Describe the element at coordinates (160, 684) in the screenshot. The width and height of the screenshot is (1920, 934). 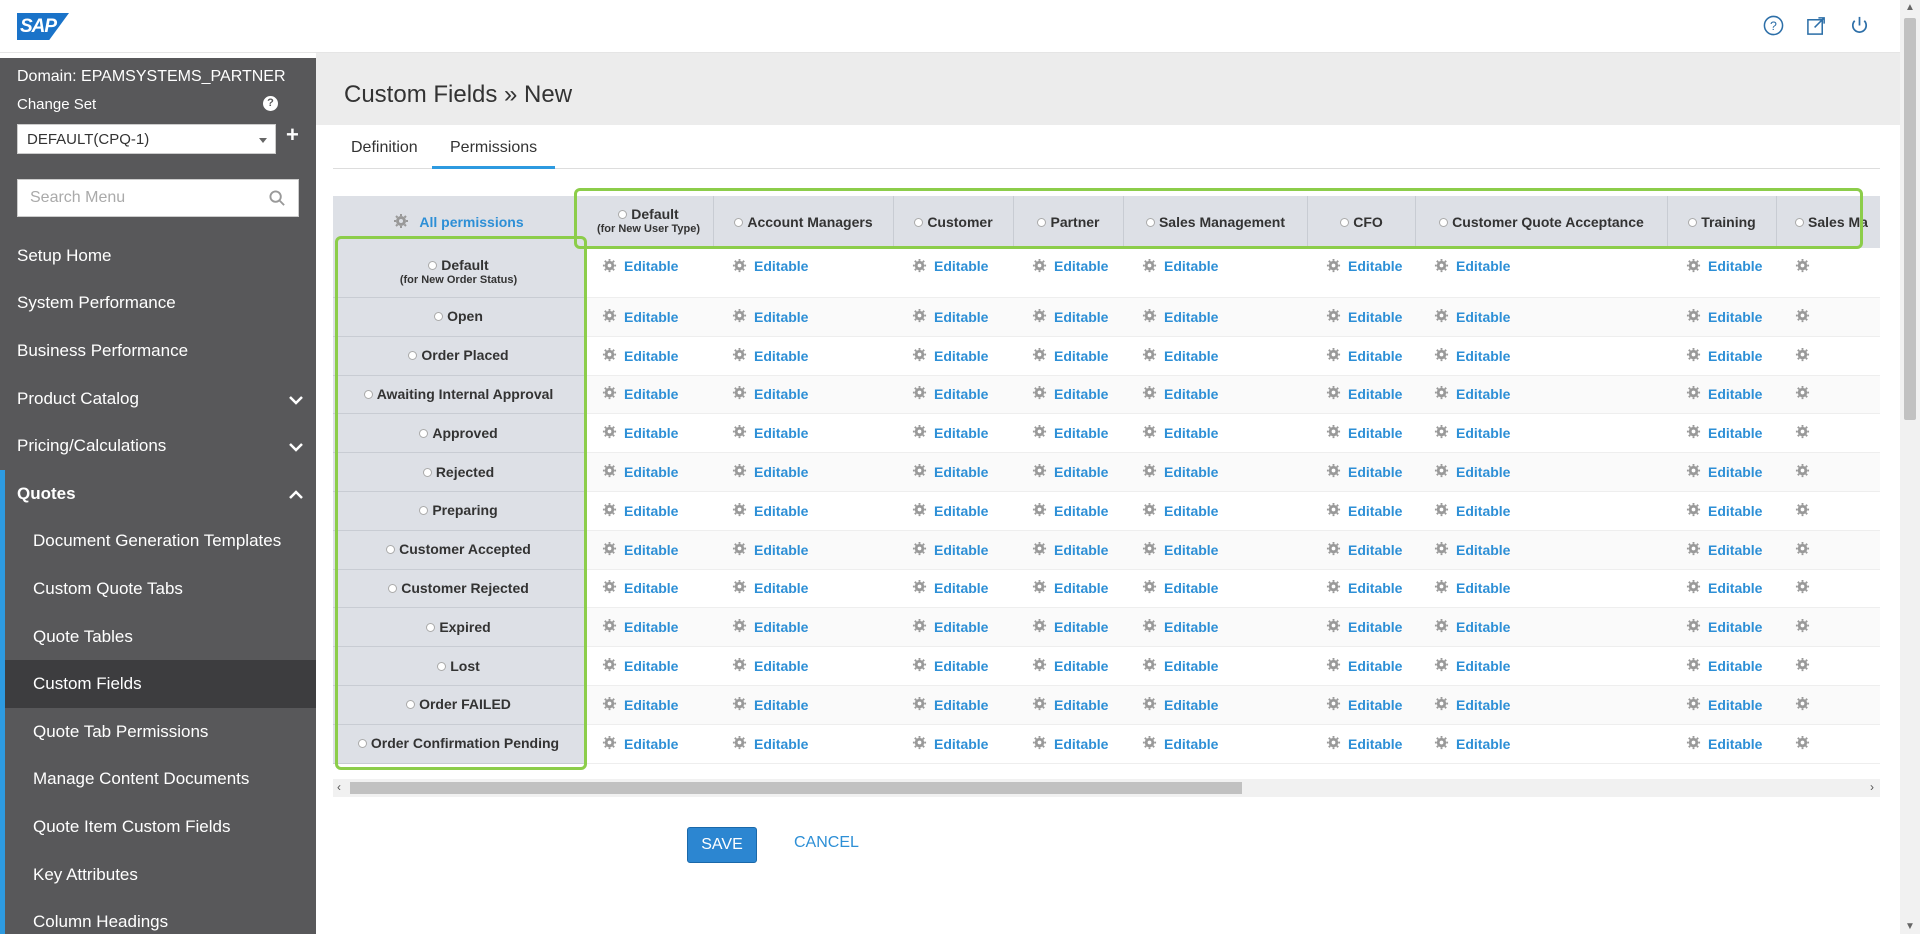
I see `sidebar-subitem-custom-fields: Custom Fields` at that location.